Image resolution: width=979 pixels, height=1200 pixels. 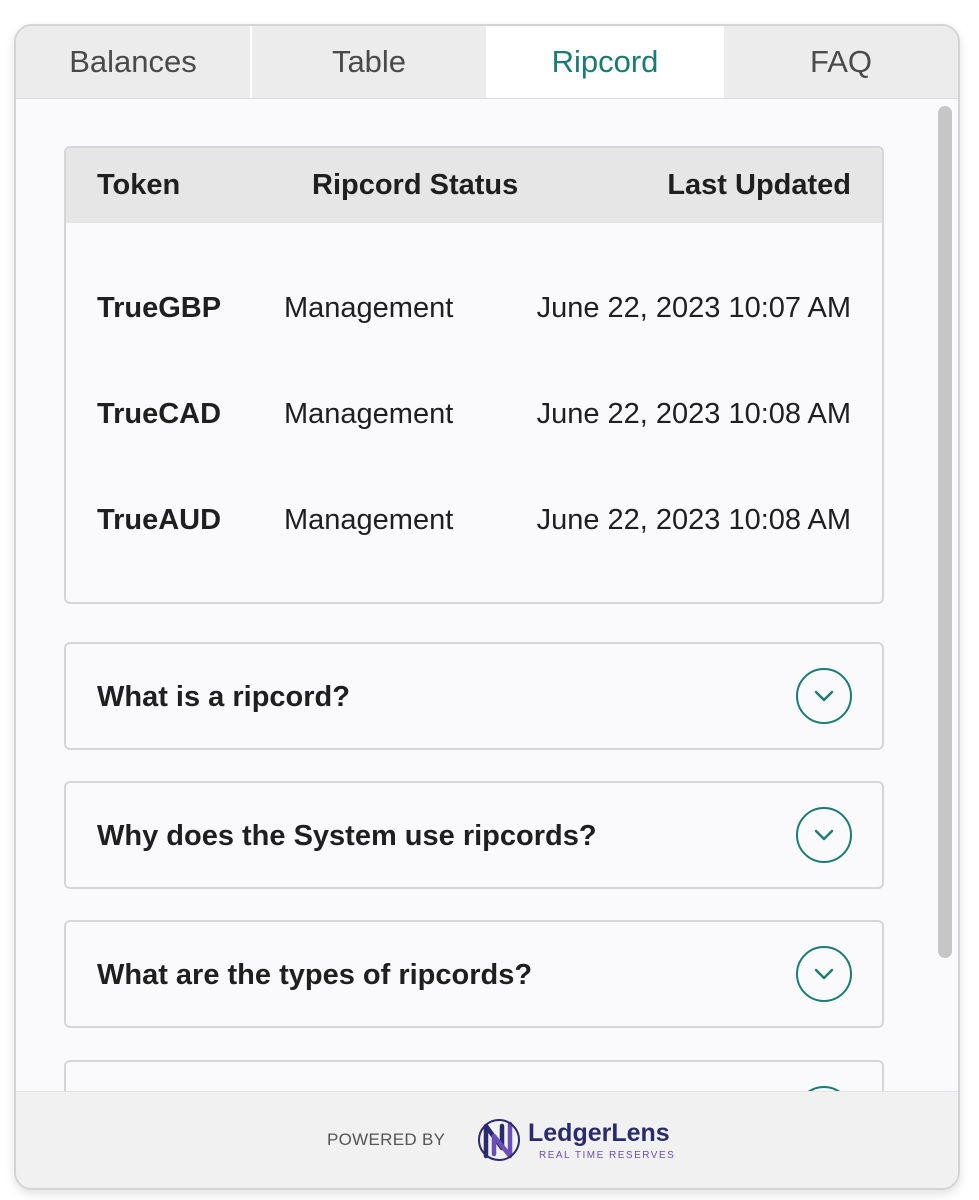 What do you see at coordinates (474, 696) in the screenshot?
I see `faq-accordion-item: What is a ripcord?` at bounding box center [474, 696].